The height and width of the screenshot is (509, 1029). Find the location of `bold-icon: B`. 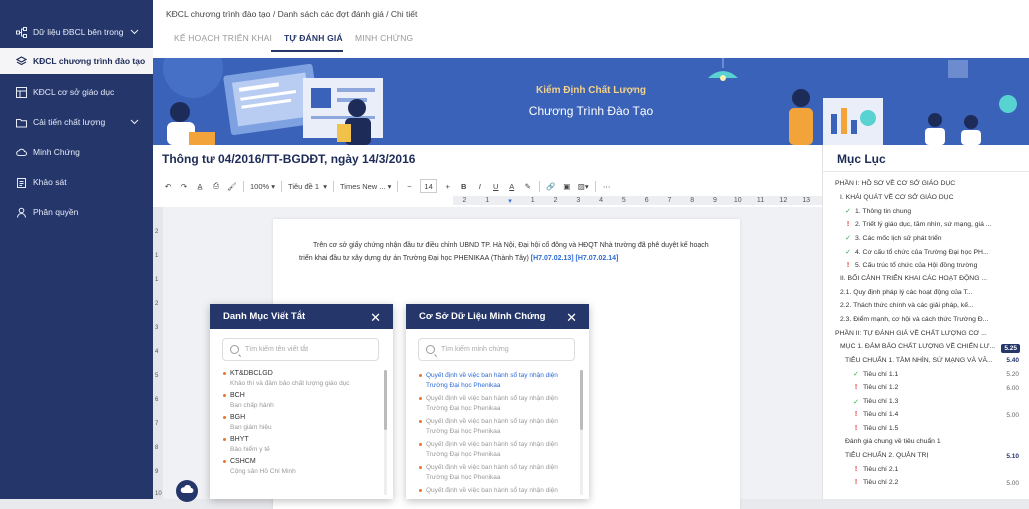

bold-icon: B is located at coordinates (464, 186).